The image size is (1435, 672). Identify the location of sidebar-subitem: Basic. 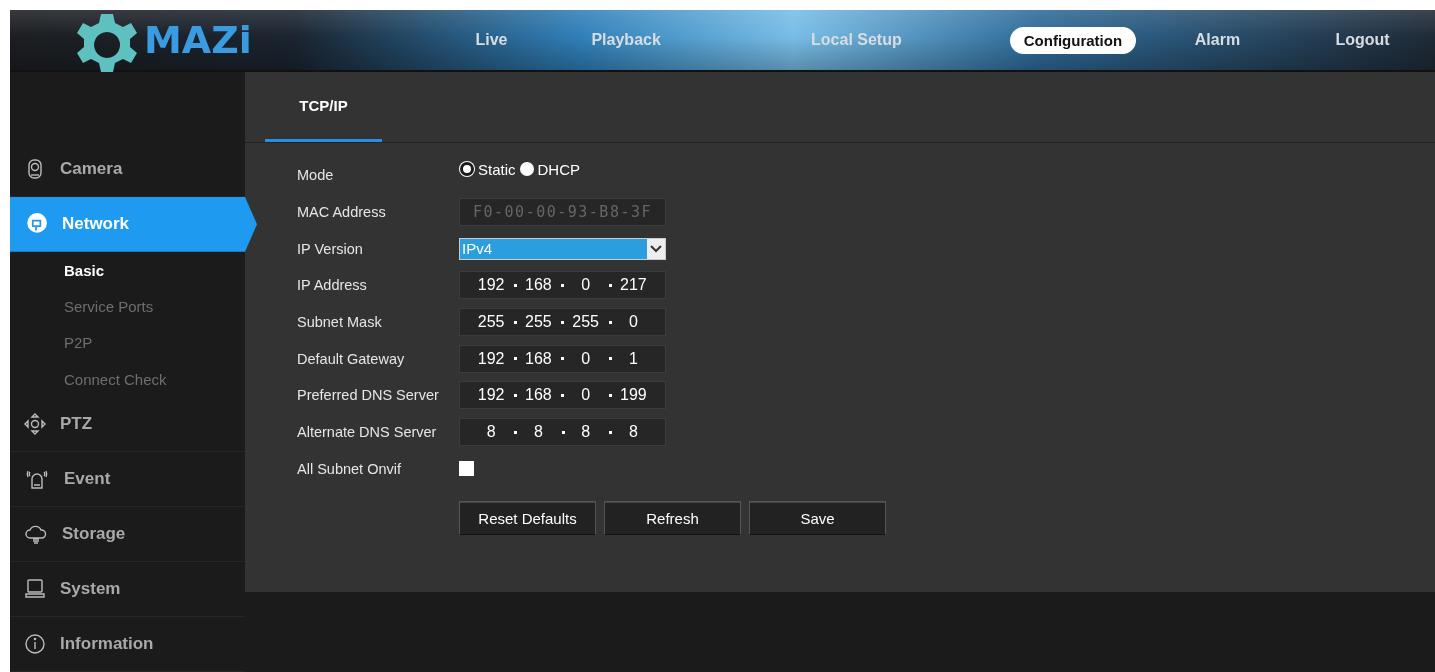
(127, 270).